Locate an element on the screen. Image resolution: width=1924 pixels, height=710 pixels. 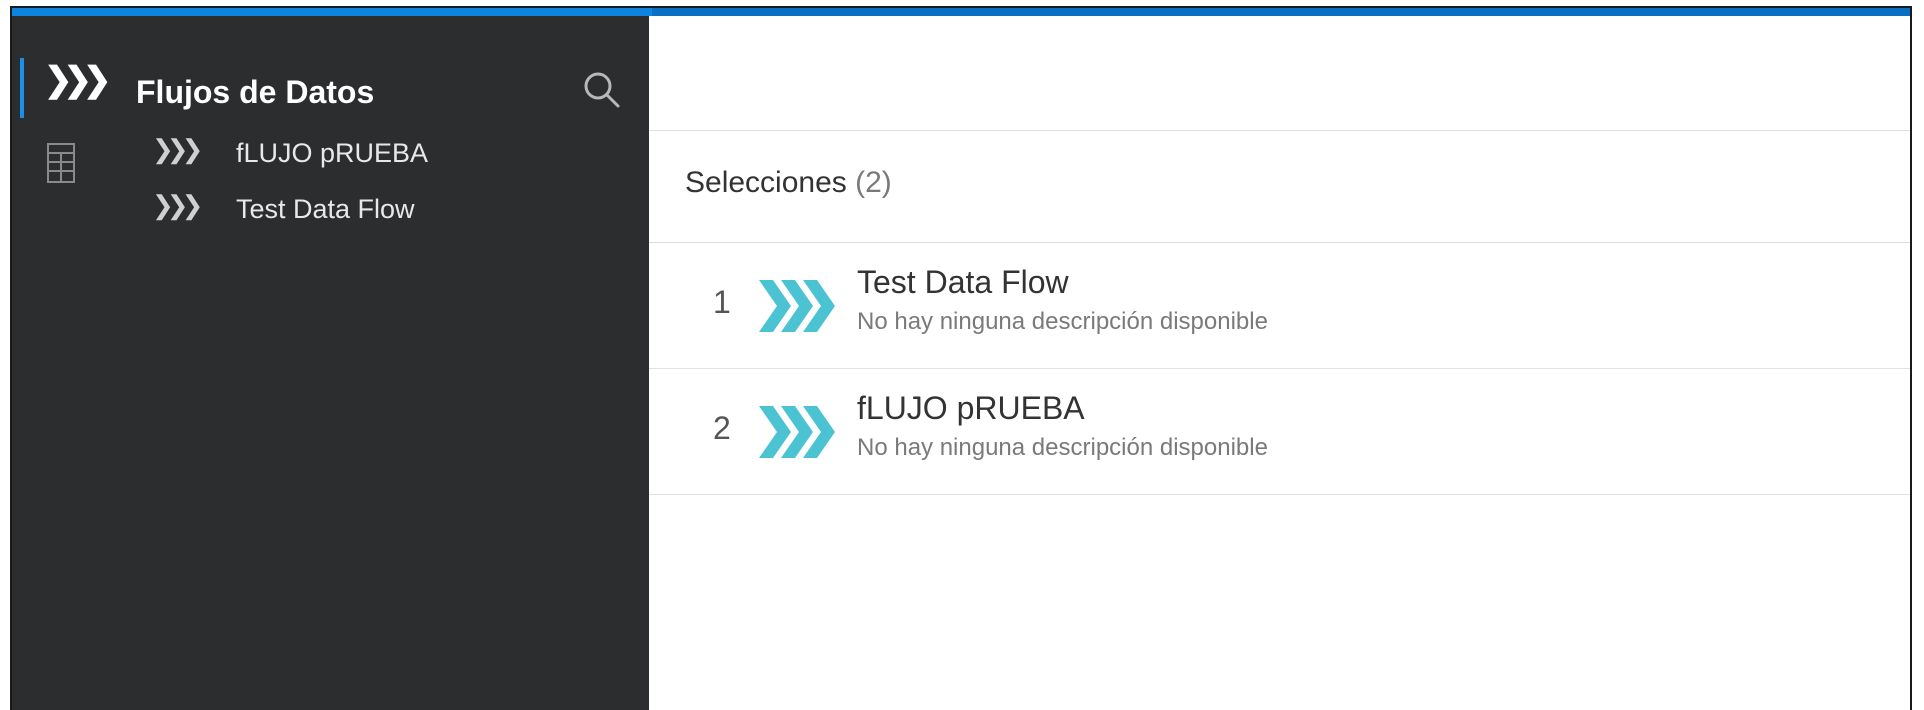
rail-active-indicator is located at coordinates (22, 88).